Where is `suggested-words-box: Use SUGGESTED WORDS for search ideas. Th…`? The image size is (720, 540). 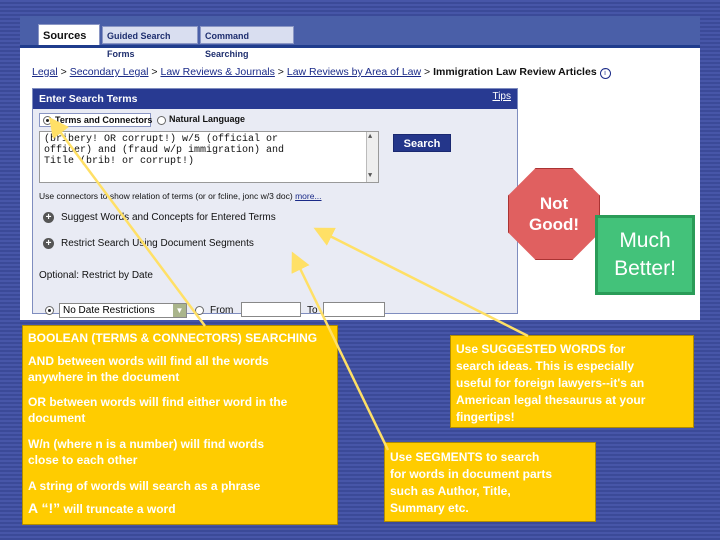
suggested-words-box: Use SUGGESTED WORDS for search ideas. Th… is located at coordinates (572, 381).